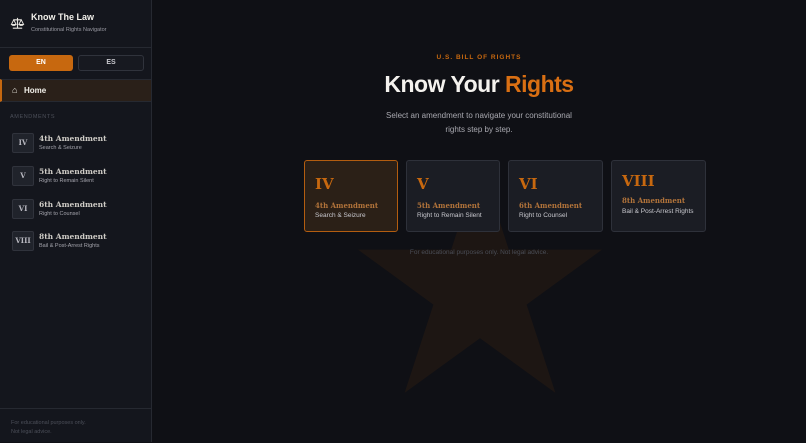  I want to click on amendment-card-6th: VI 6th Amendment Right to Counsel, so click(555, 196).